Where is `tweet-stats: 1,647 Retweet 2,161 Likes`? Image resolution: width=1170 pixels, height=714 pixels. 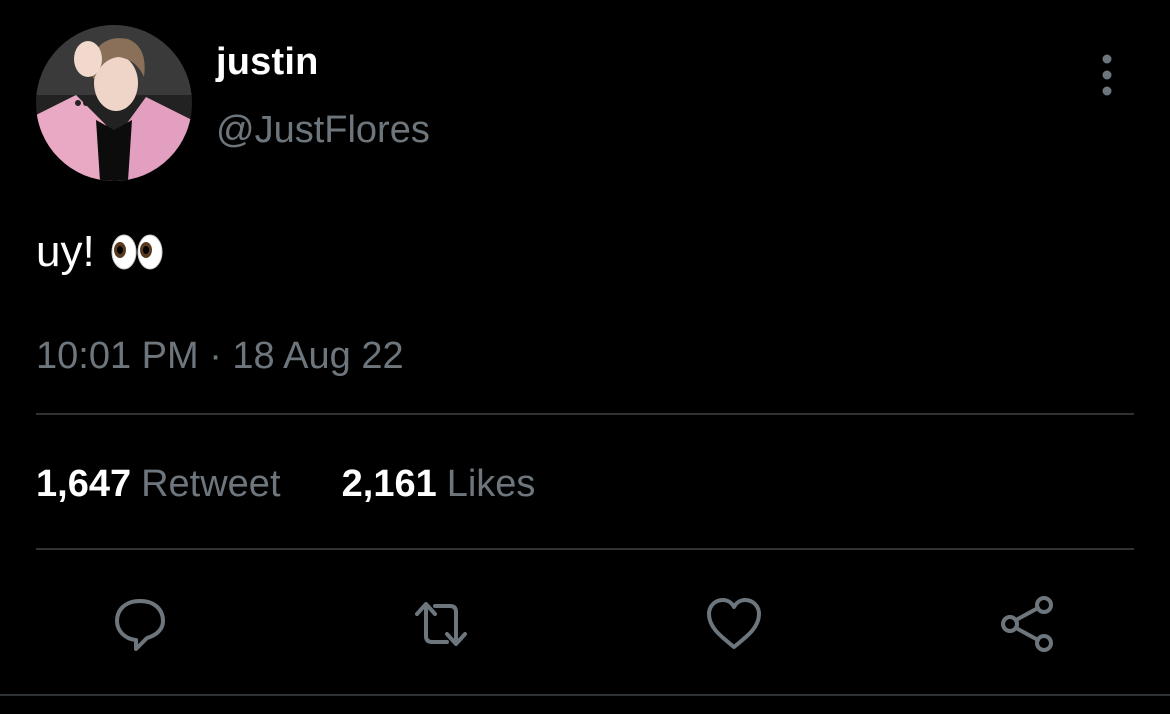
tweet-stats: 1,647 Retweet 2,161 Likes is located at coordinates (285, 484).